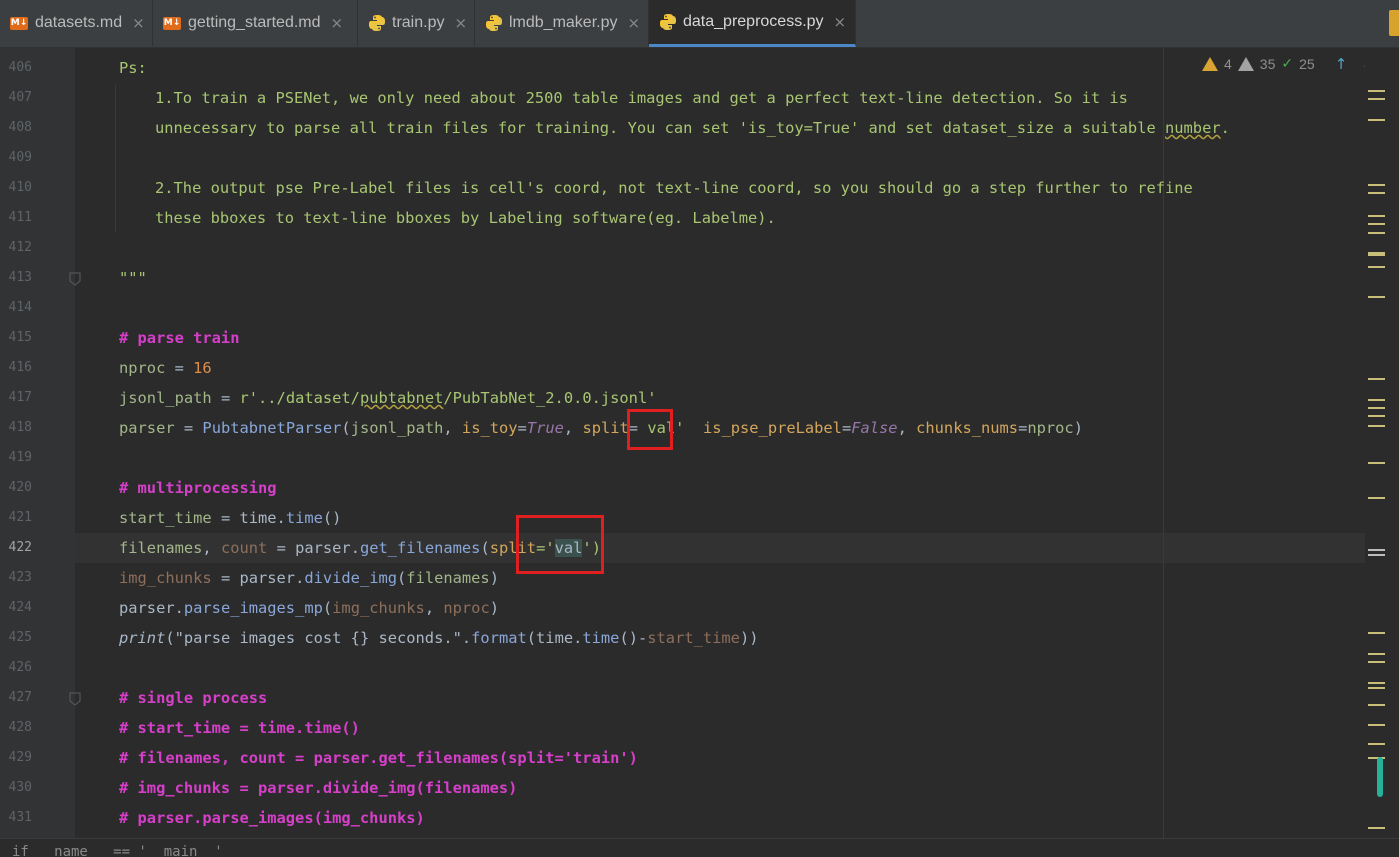 This screenshot has width=1399, height=857. I want to click on unused-variable: count, so click(244, 548).